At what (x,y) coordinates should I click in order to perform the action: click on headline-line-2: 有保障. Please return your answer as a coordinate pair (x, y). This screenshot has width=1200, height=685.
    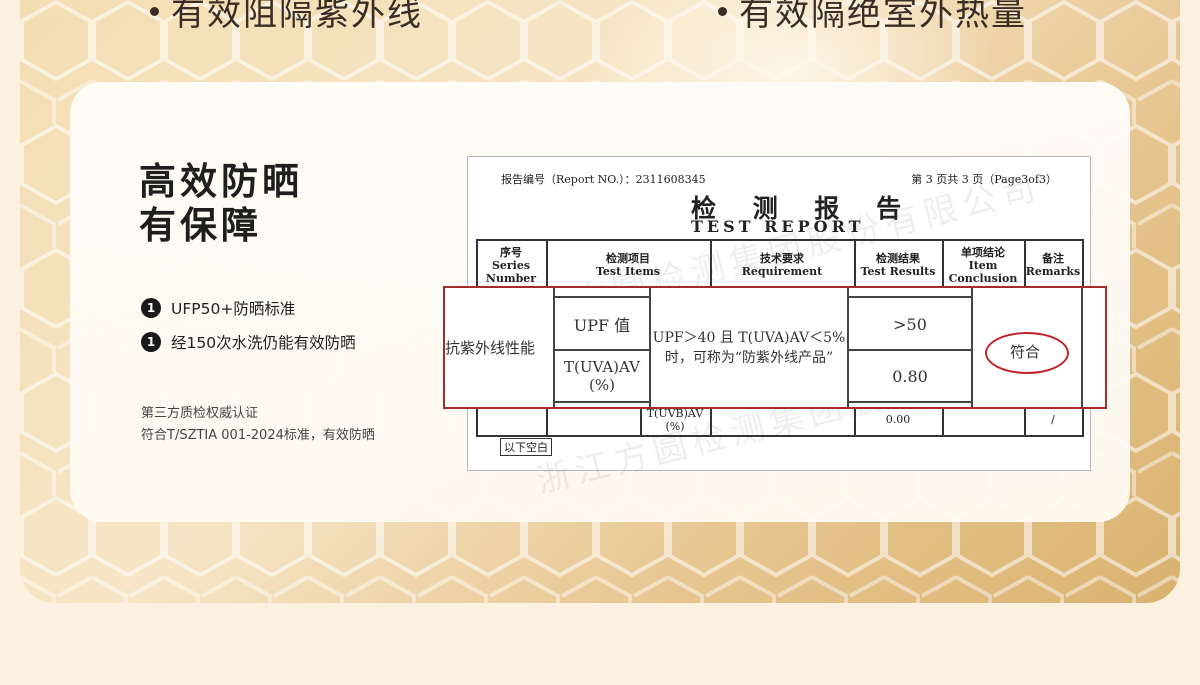
    Looking at the image, I should click on (200, 225).